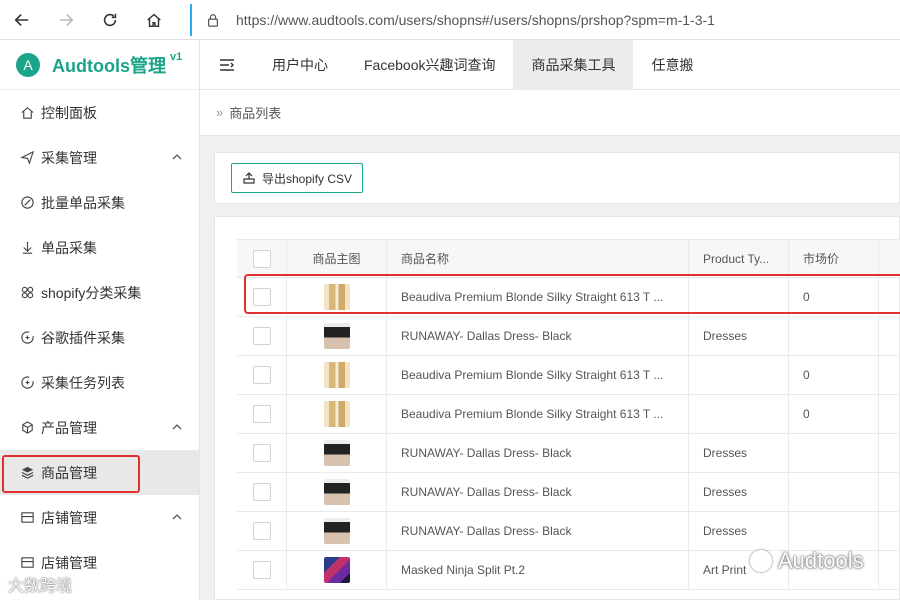  What do you see at coordinates (69, 157) in the screenshot?
I see `sidebar-item-label: 采集管理` at bounding box center [69, 157].